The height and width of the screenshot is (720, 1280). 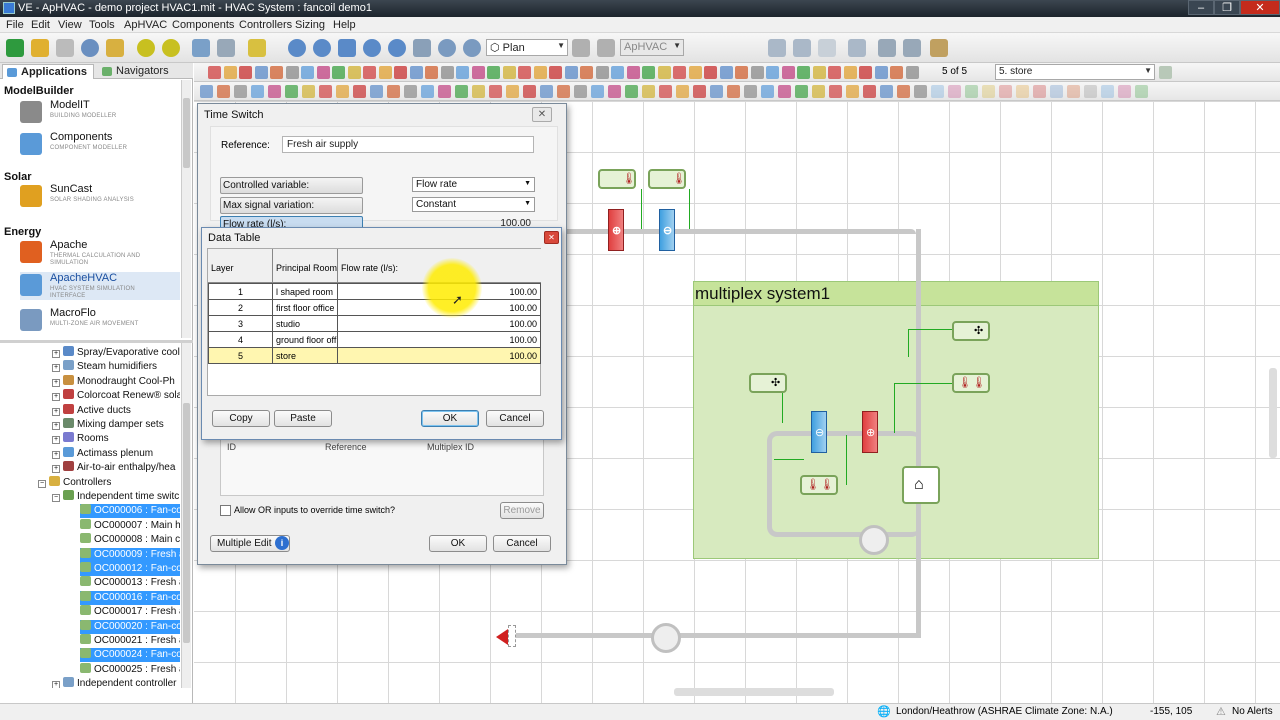 What do you see at coordinates (240, 355) in the screenshot?
I see `cell-layer: 5` at bounding box center [240, 355].